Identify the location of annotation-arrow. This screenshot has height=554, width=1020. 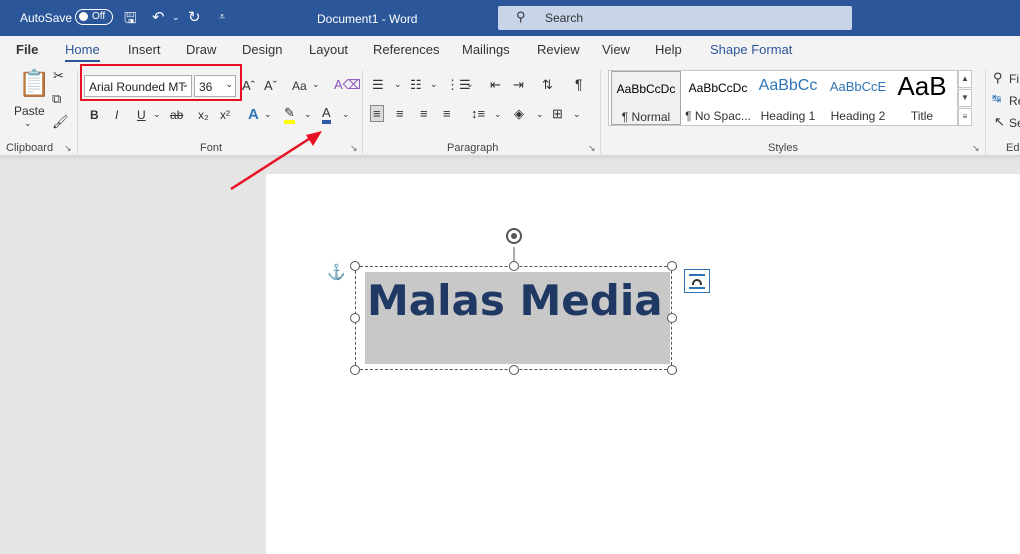
(271, 163).